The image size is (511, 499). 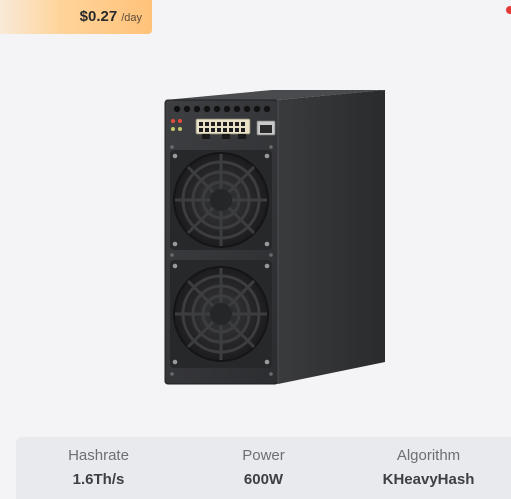 I want to click on daily-profit-badge: $0.27 /day, so click(x=76, y=17).